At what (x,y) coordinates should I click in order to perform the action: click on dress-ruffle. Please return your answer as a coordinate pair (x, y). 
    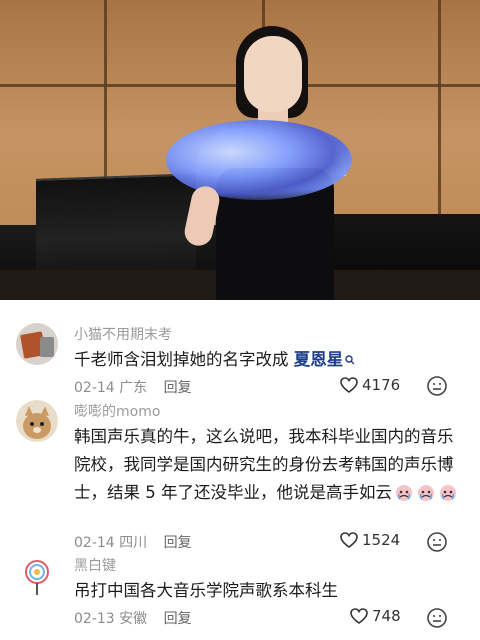
    Looking at the image, I should click on (259, 160).